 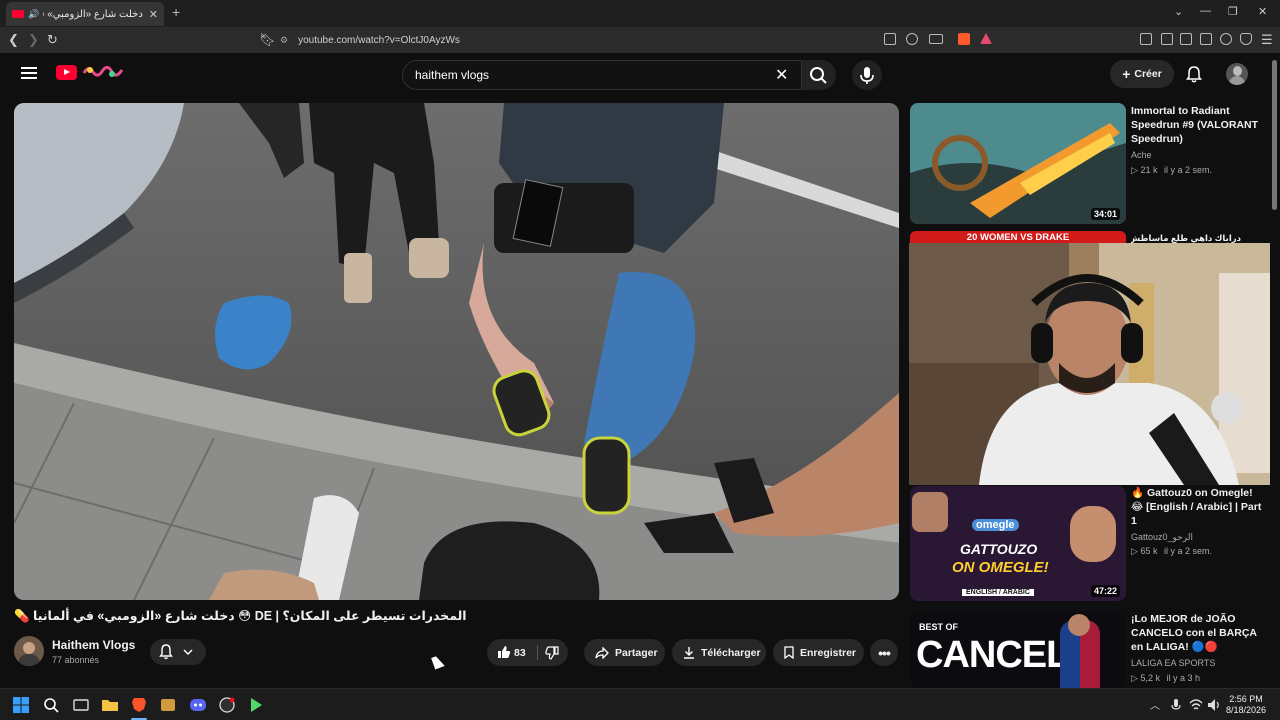 I want to click on dislike-button, so click(x=552, y=654).